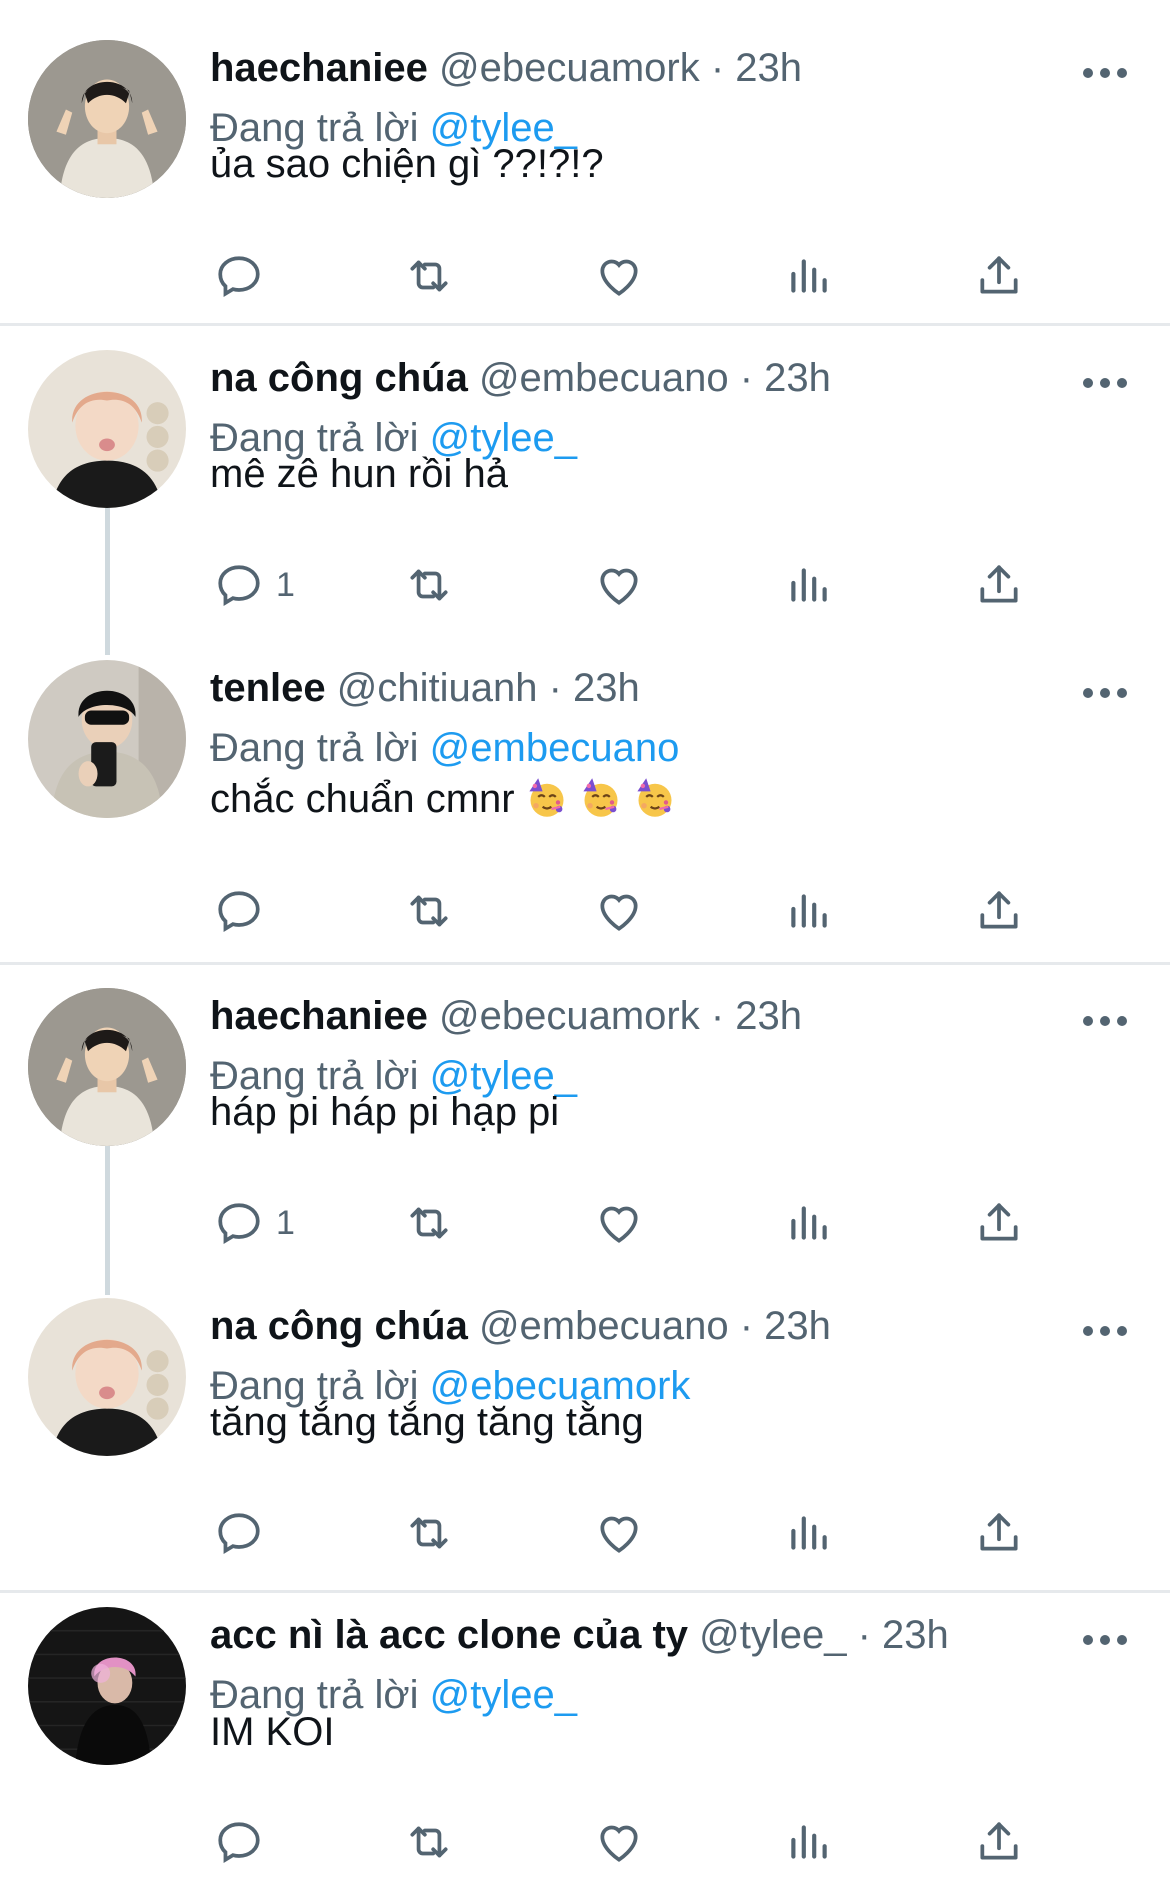 Image resolution: width=1170 pixels, height=1887 pixels. Describe the element at coordinates (107, 1220) in the screenshot. I see `thread-connector` at that location.